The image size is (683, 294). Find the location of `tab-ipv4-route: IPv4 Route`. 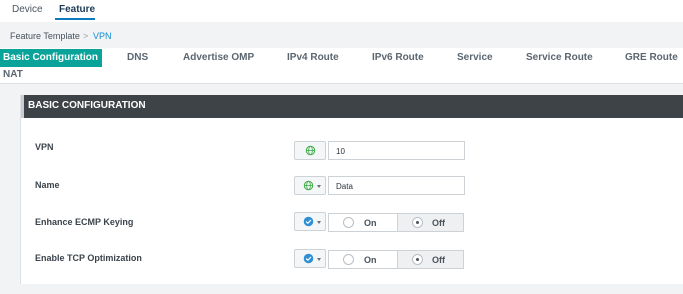

tab-ipv4-route: IPv4 Route is located at coordinates (313, 57).